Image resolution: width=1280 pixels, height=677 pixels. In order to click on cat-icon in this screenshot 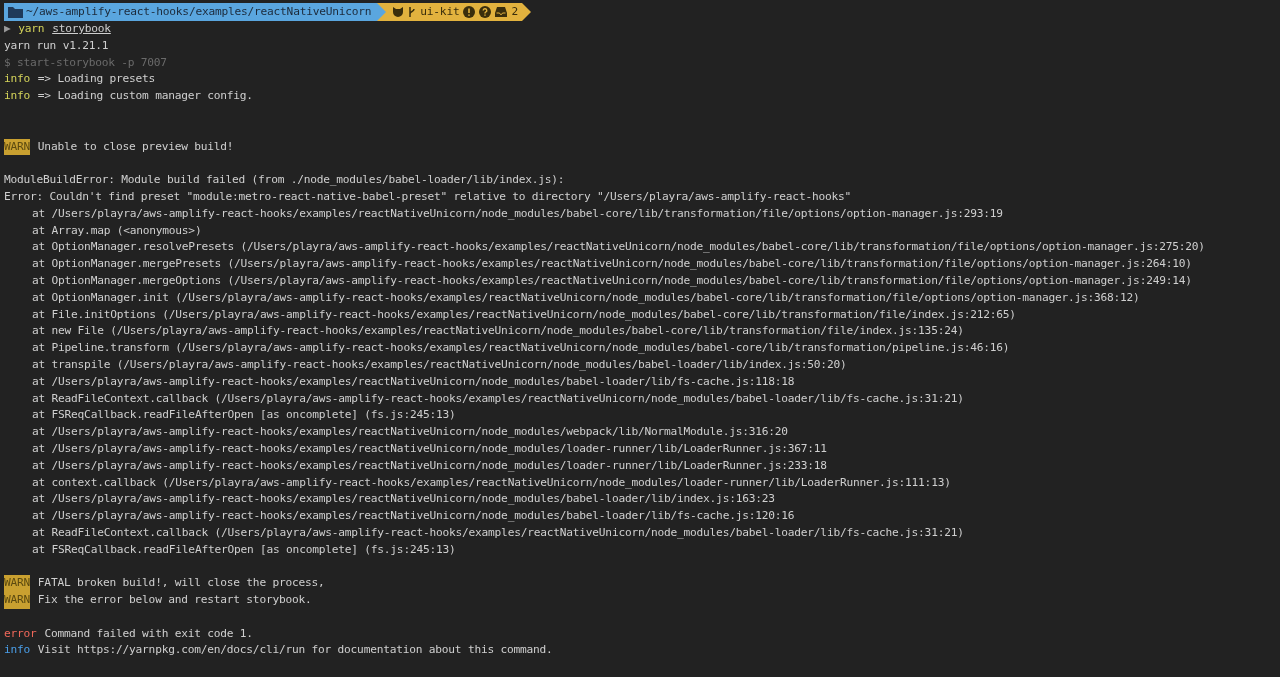, I will do `click(398, 12)`.